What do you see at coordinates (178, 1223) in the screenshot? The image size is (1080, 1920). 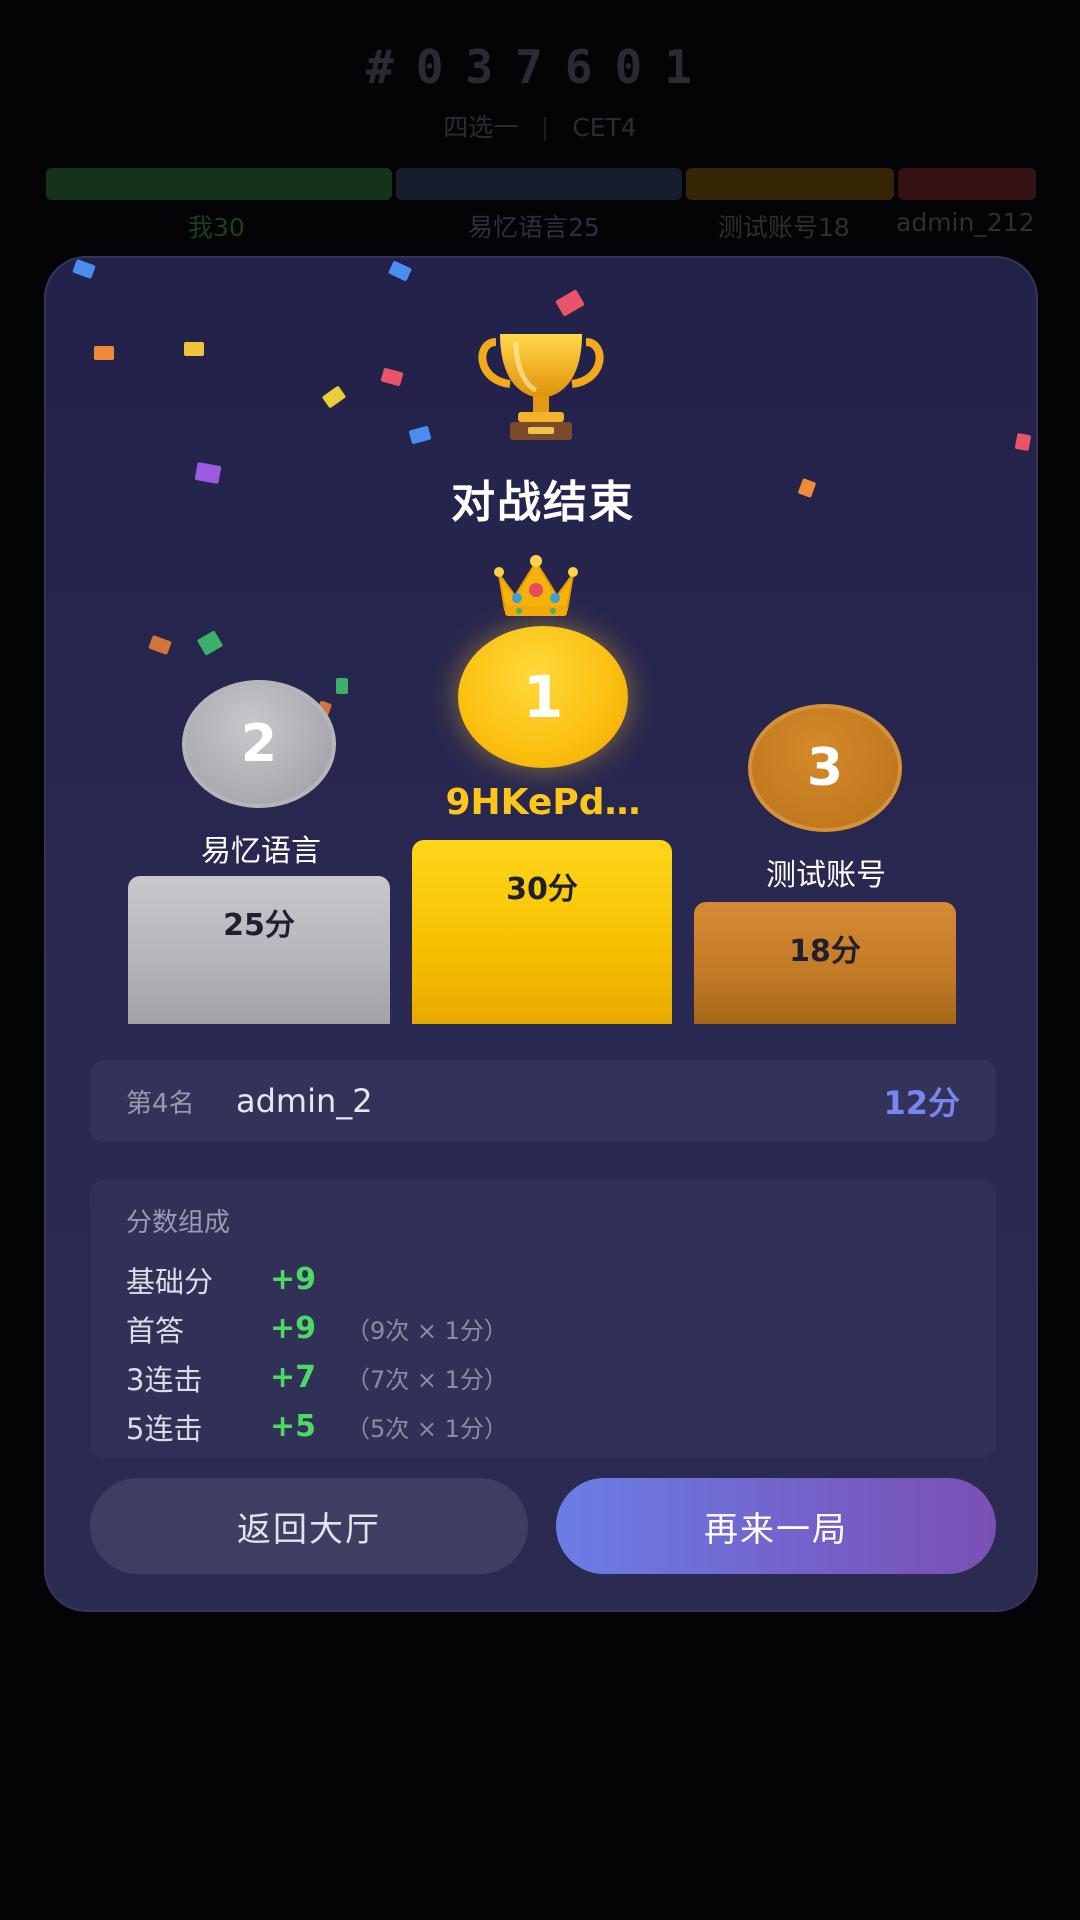 I see `breakdown-title: 分数组成` at bounding box center [178, 1223].